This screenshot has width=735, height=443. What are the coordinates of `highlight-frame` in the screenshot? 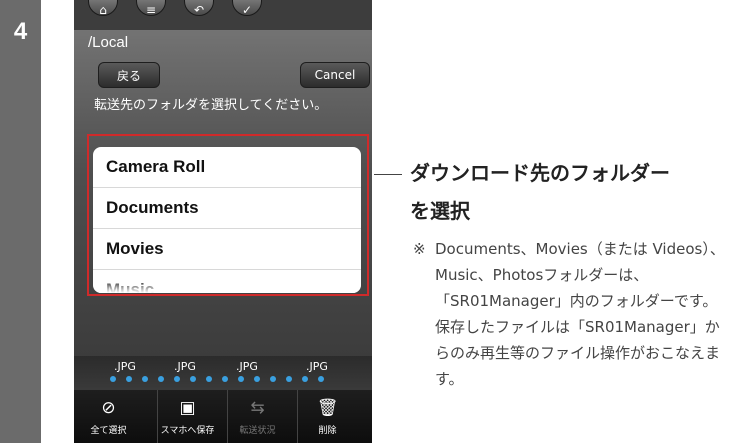 It's located at (228, 215).